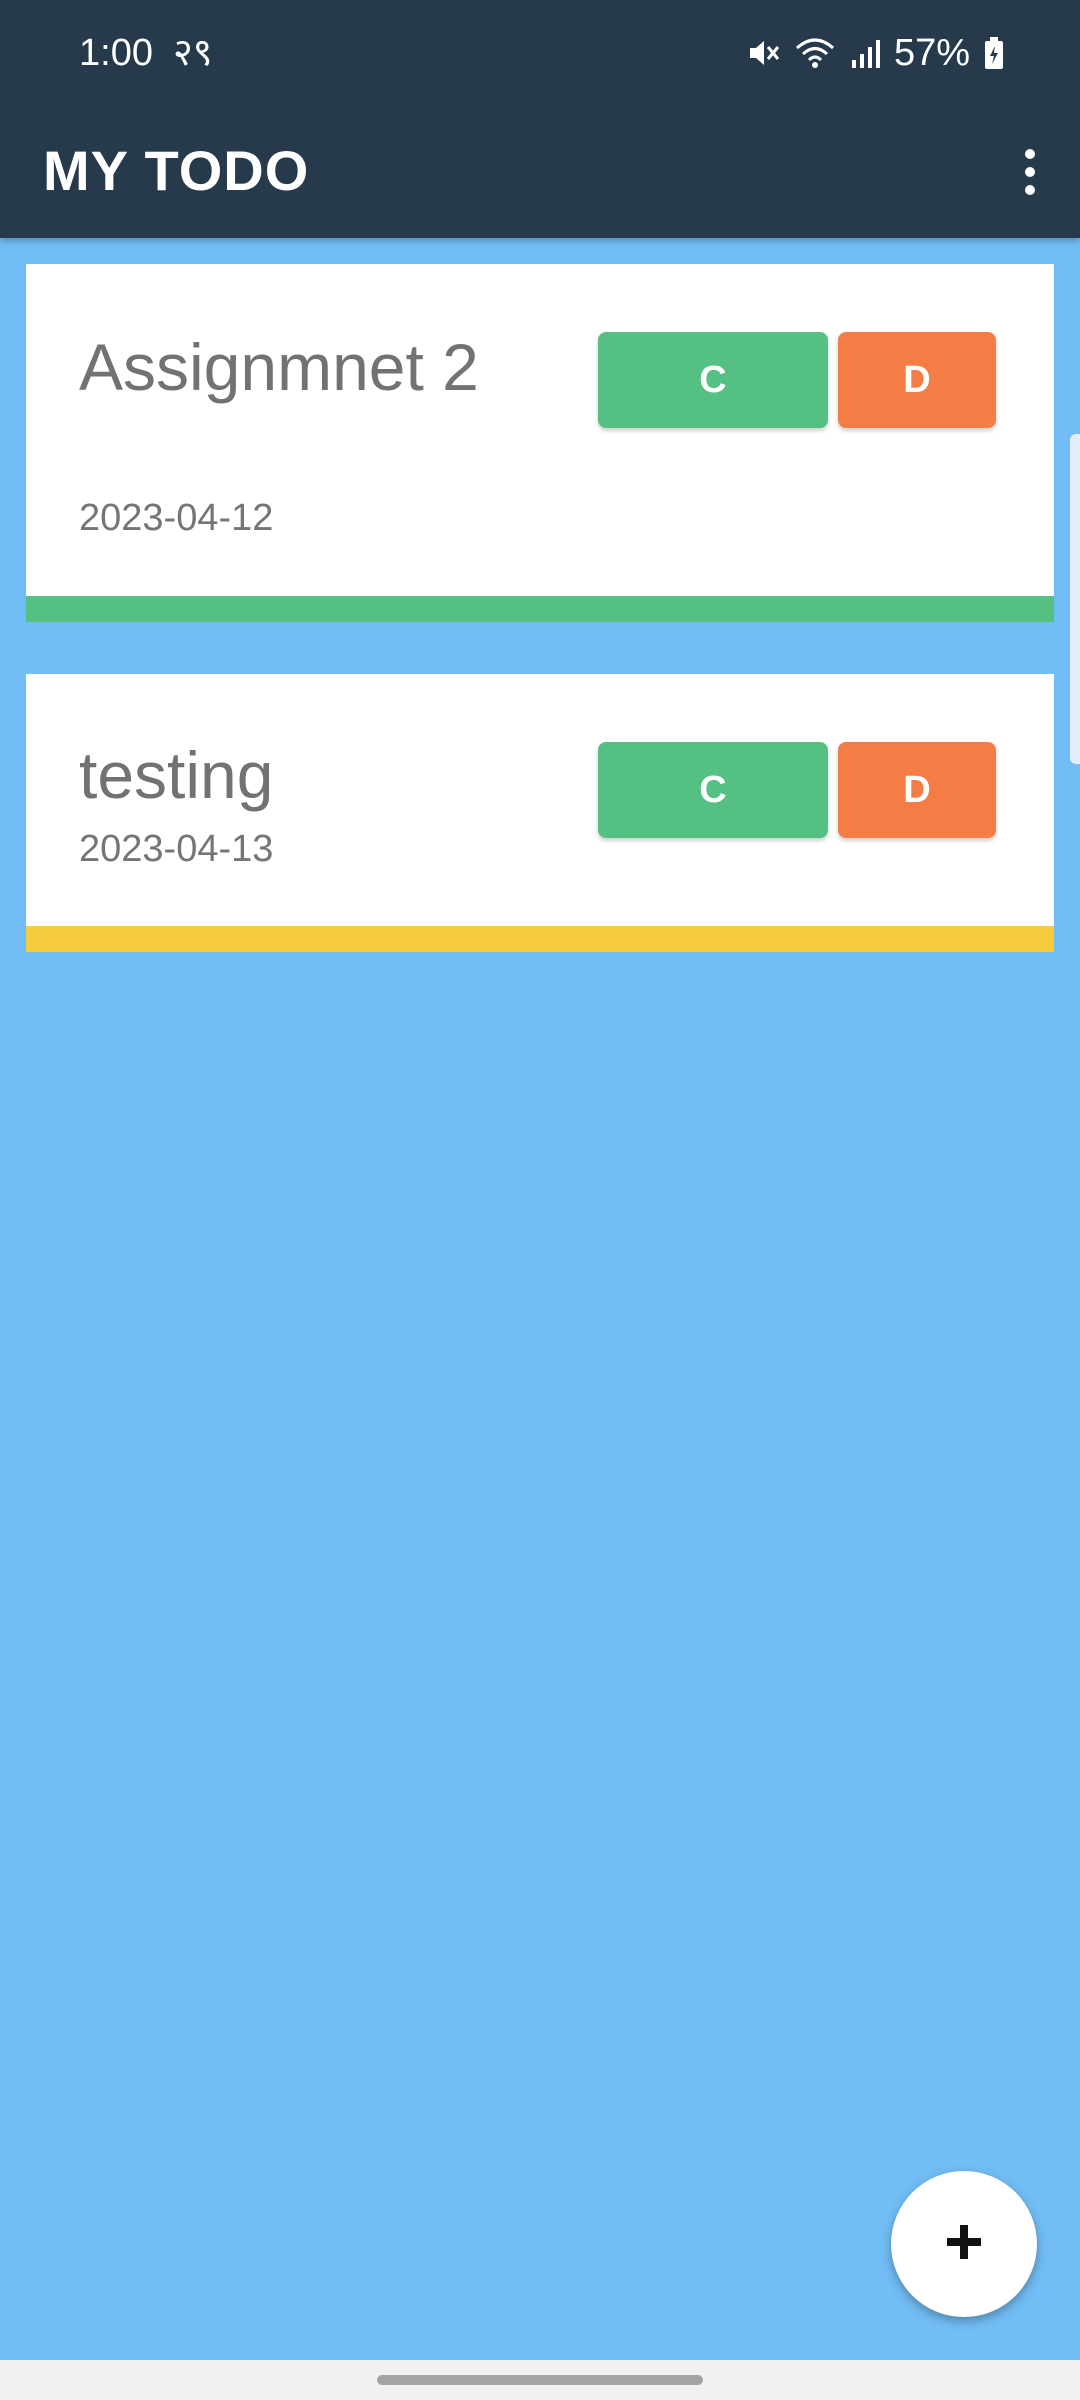 This screenshot has height=2400, width=1080. I want to click on task-card: Assignmnet 2 2023-04-12 C D, so click(540, 443).